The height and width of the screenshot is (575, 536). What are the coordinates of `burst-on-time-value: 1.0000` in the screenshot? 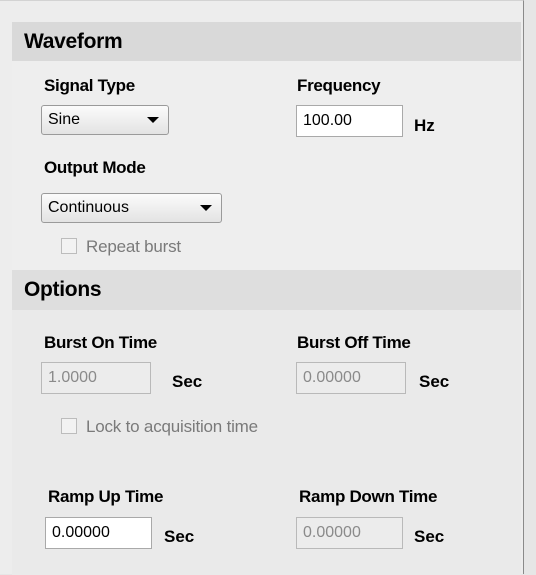 It's located at (72, 377).